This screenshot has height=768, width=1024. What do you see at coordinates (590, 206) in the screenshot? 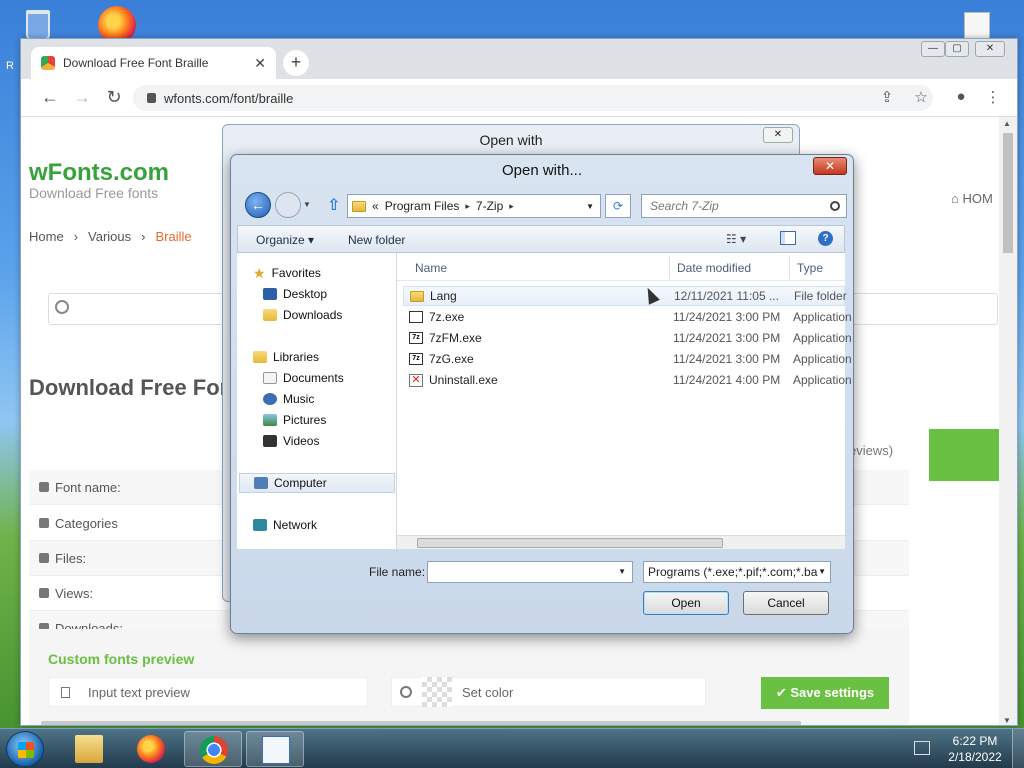
I see `address-dropdown-icon: ▼` at bounding box center [590, 206].